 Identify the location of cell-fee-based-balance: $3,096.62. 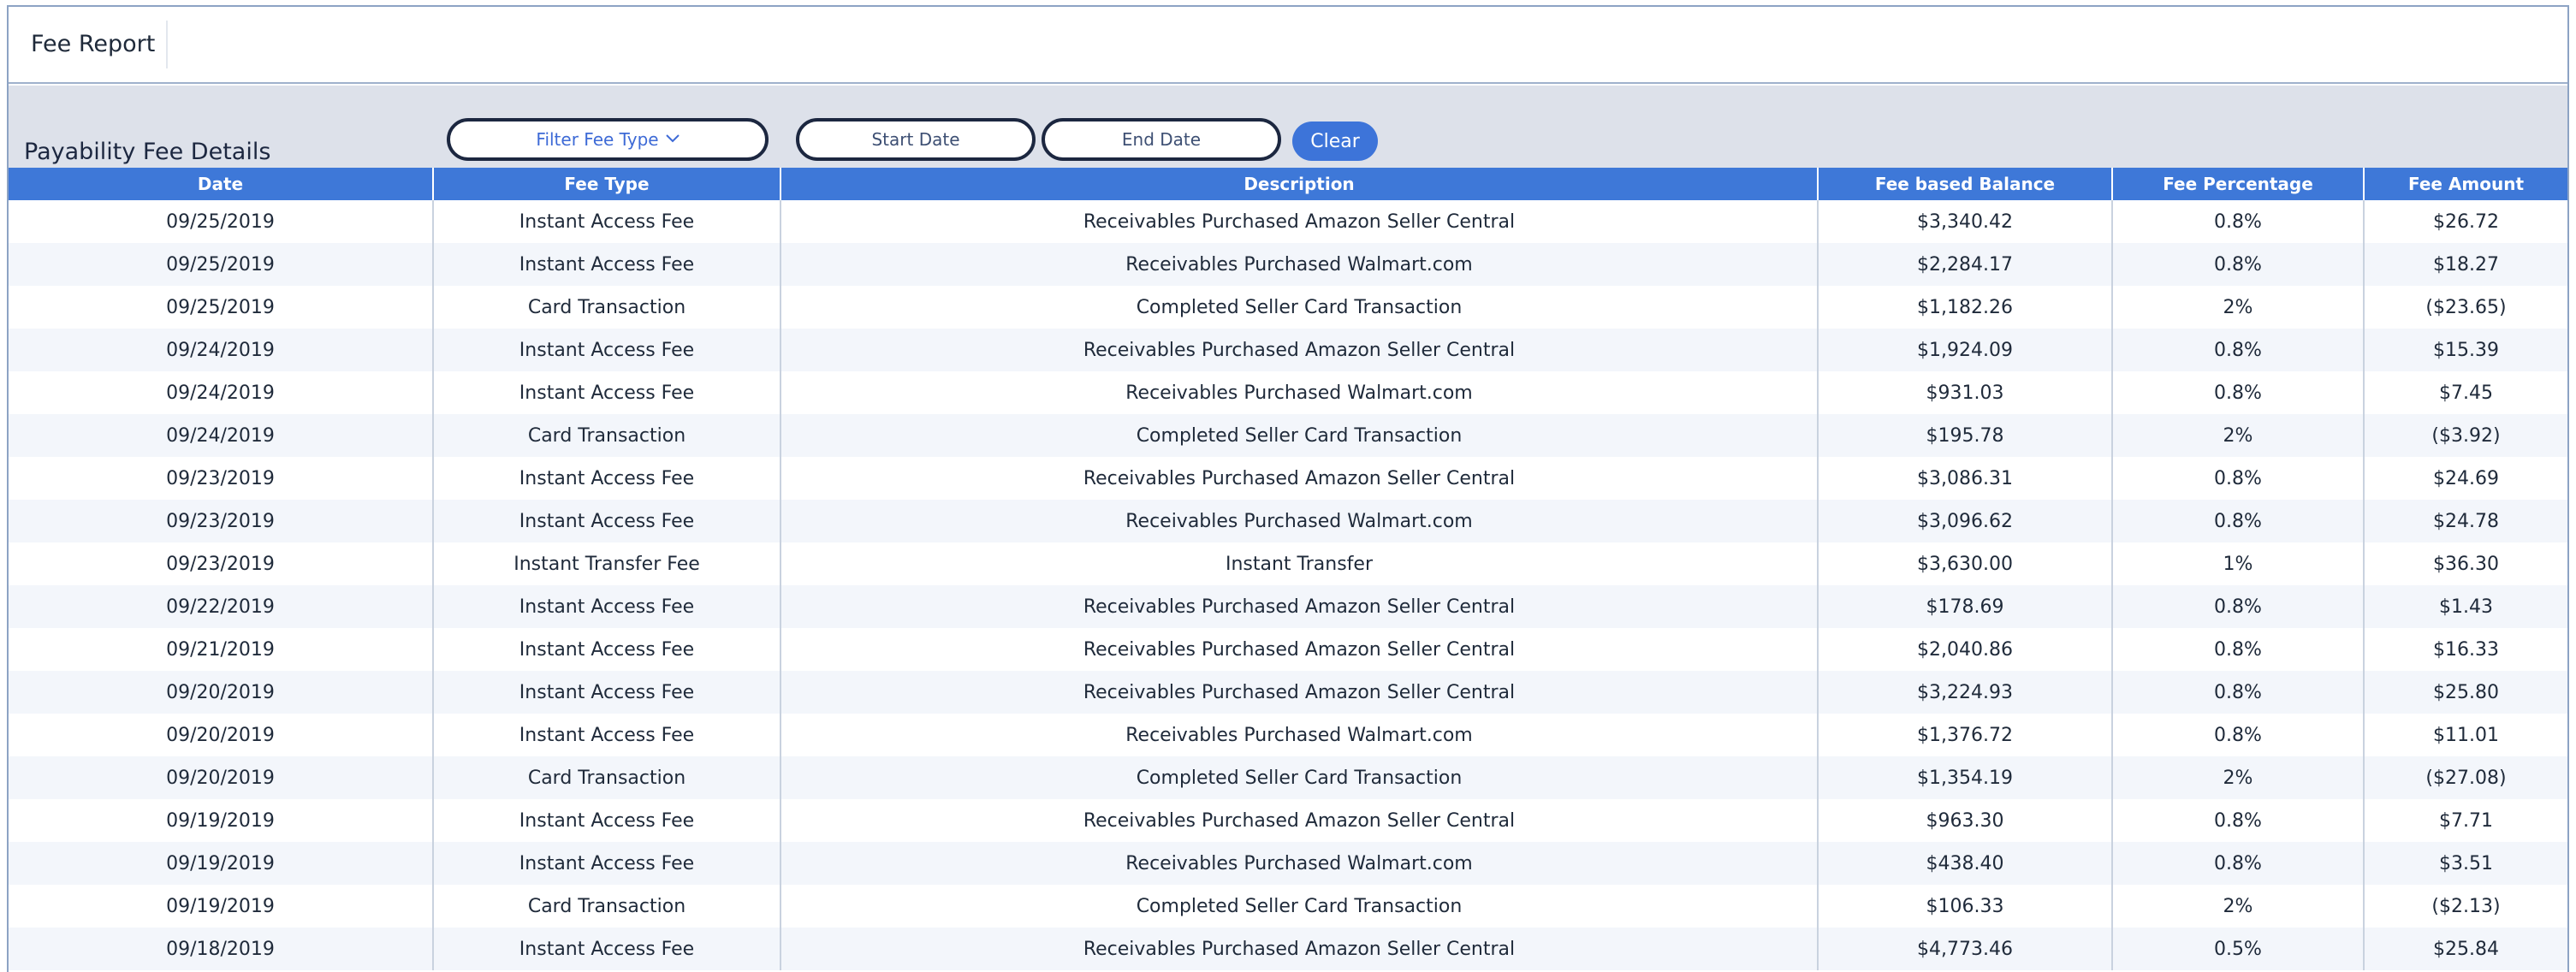
(1965, 521).